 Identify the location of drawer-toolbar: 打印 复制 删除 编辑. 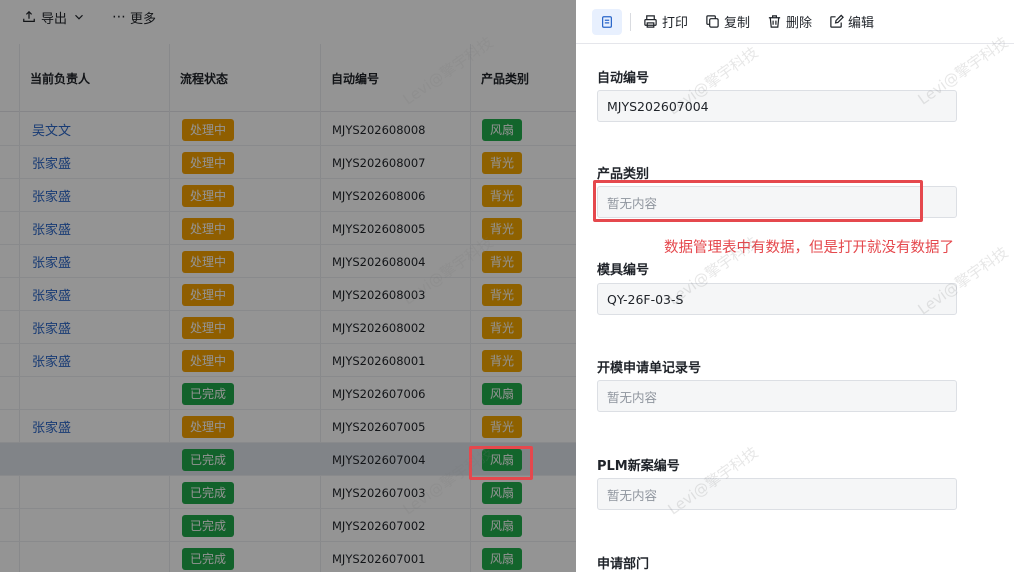
(795, 22).